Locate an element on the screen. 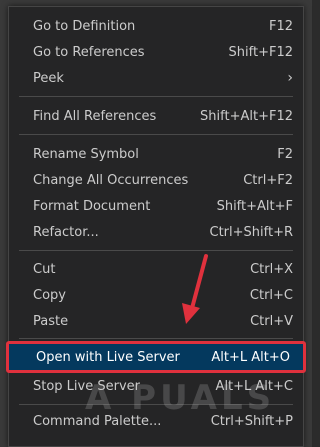 The image size is (320, 447). menu-item-label: Rename Symbol is located at coordinates (86, 154).